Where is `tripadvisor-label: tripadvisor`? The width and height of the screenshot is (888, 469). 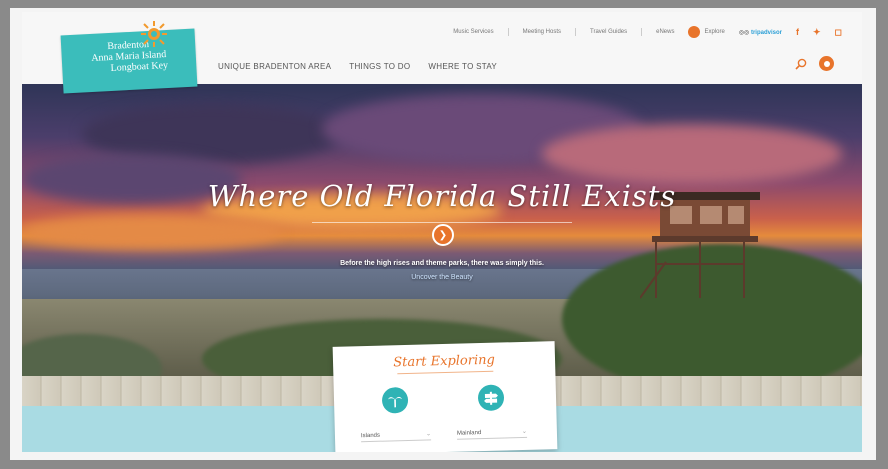
tripadvisor-label: tripadvisor is located at coordinates (766, 32).